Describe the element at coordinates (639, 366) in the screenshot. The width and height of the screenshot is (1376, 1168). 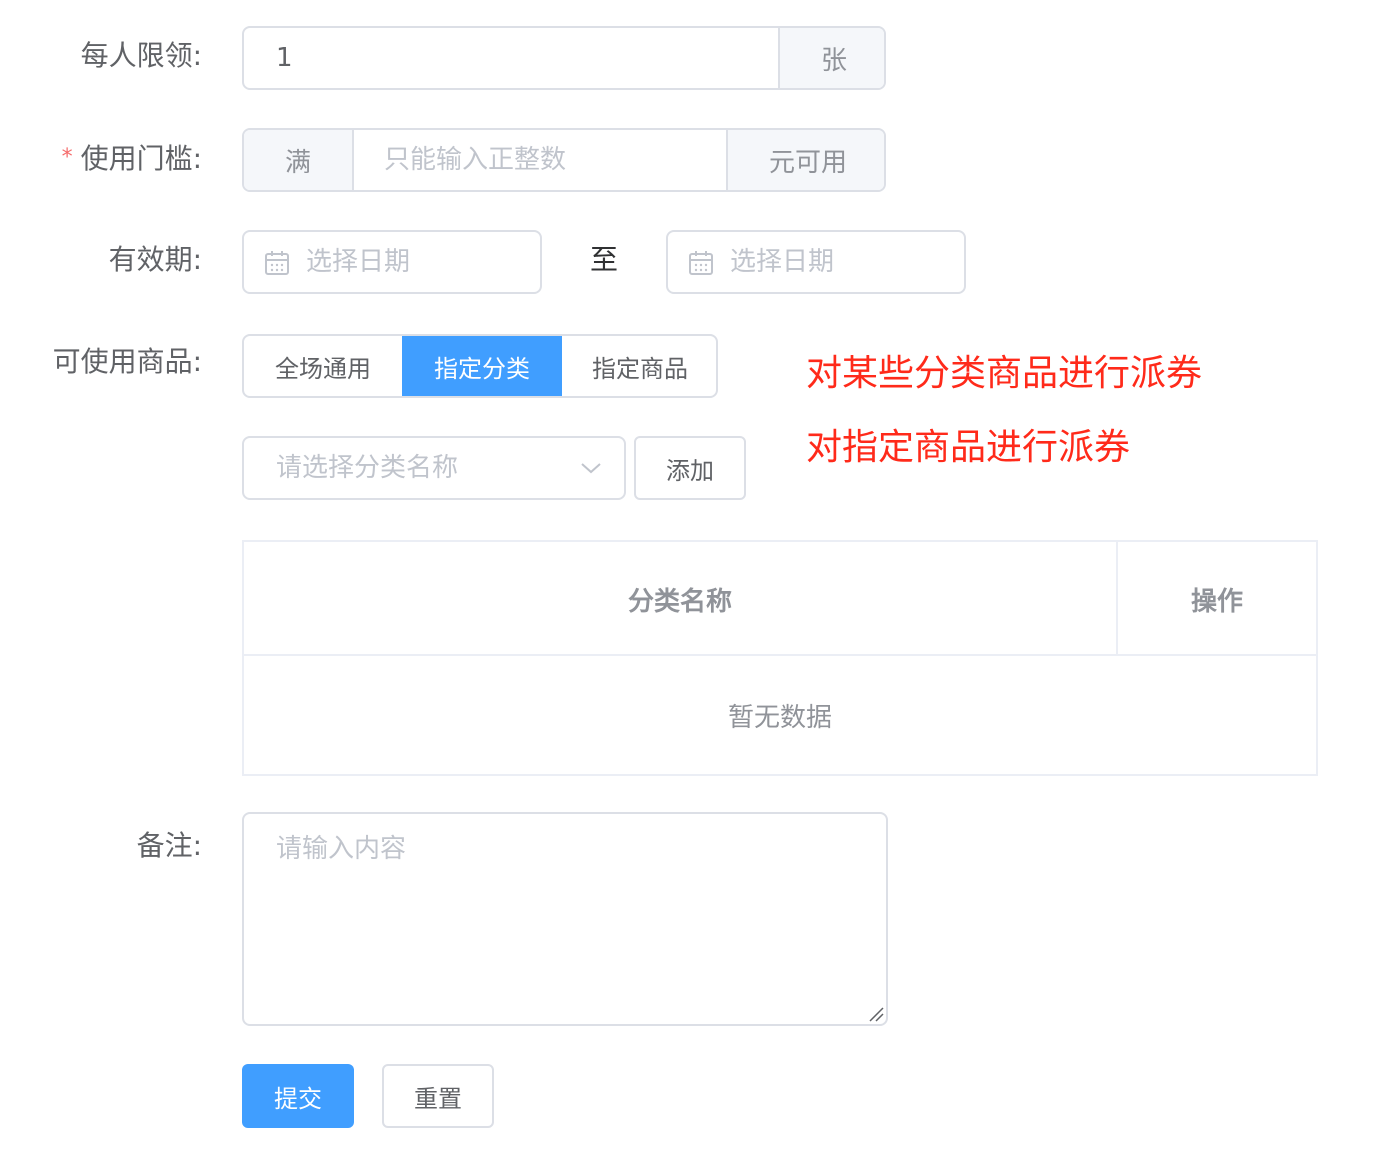
I see `radio-specified-goods: 指定商品` at that location.